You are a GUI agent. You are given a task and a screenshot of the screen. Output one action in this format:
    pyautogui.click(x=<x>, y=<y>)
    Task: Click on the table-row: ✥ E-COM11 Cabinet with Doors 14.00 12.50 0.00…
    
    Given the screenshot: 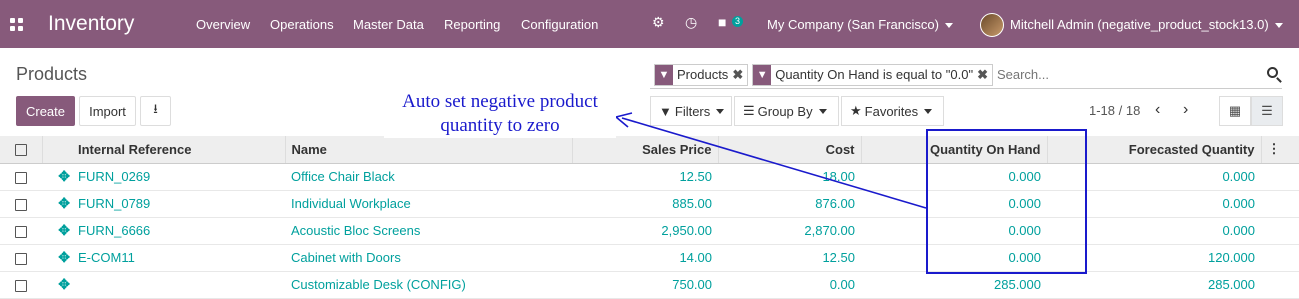 What is the action you would take?
    pyautogui.click(x=649, y=258)
    